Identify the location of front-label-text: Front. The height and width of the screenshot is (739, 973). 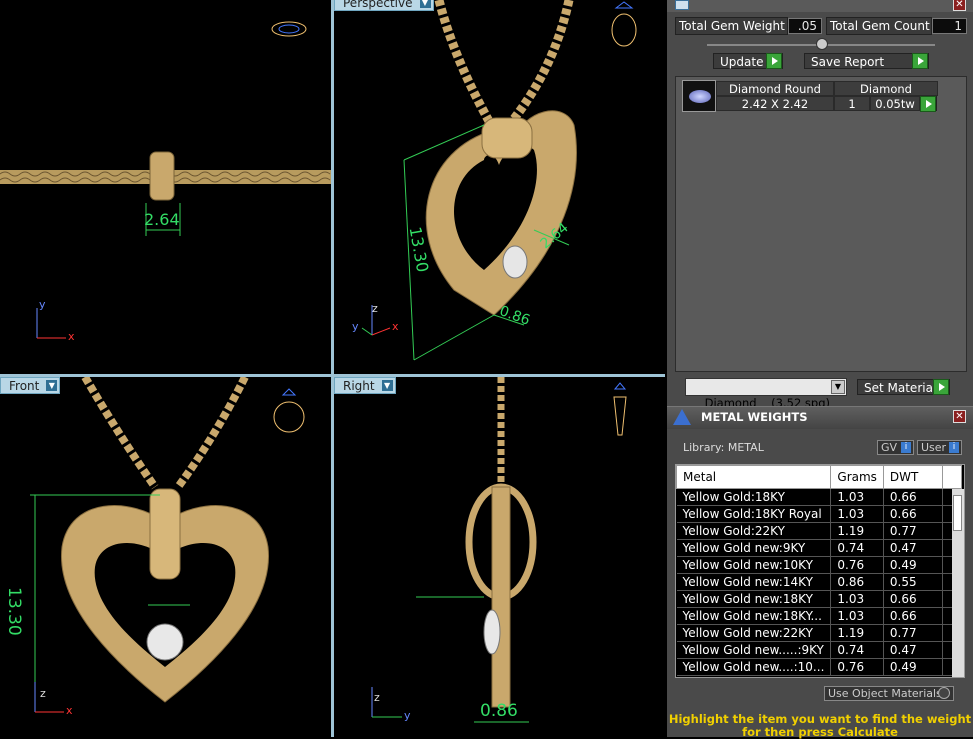
(24, 386).